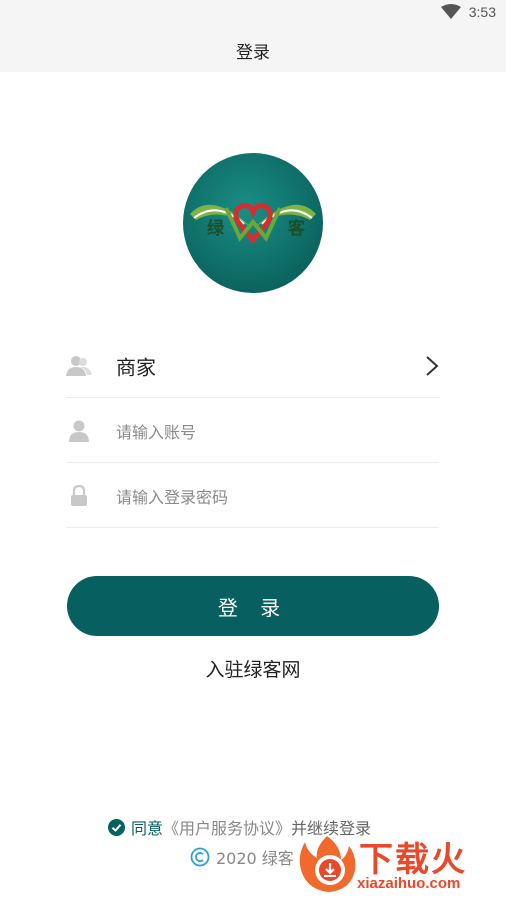  What do you see at coordinates (253, 14) in the screenshot?
I see `status-bar: 3:53` at bounding box center [253, 14].